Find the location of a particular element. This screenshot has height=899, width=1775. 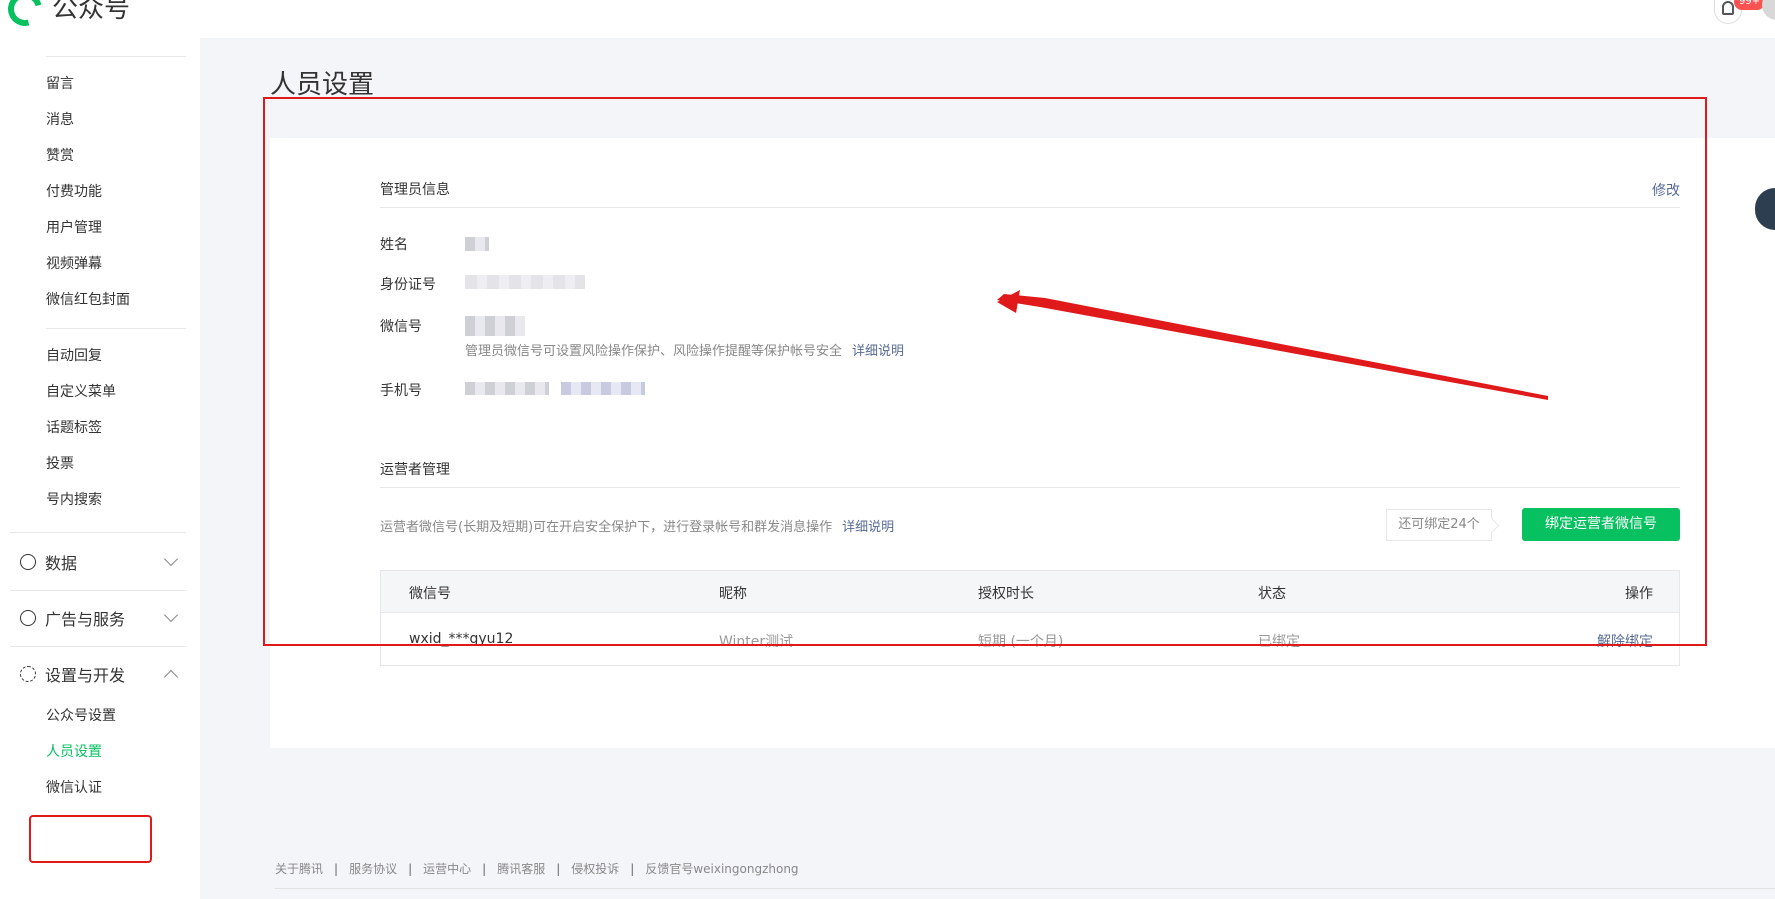

sidebar-item-paid: 付费功能 is located at coordinates (74, 192).